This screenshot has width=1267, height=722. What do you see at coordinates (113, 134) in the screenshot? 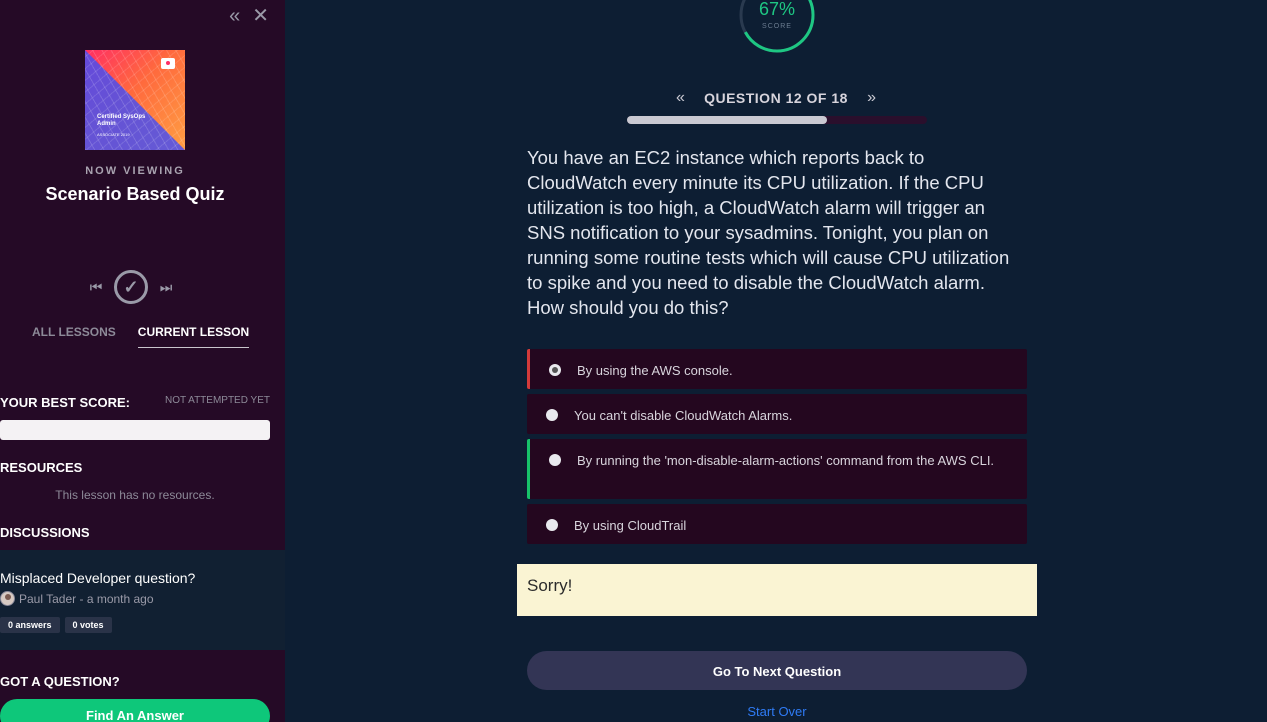
I see `course-thumb-subtitle: ASSOCIATE 2019` at bounding box center [113, 134].